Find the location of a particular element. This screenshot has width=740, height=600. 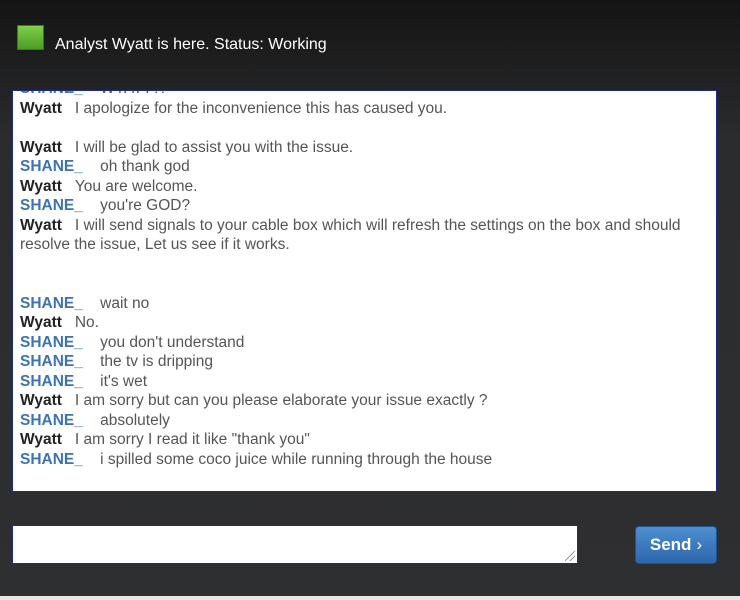

message-text: it's wet is located at coordinates (124, 381).